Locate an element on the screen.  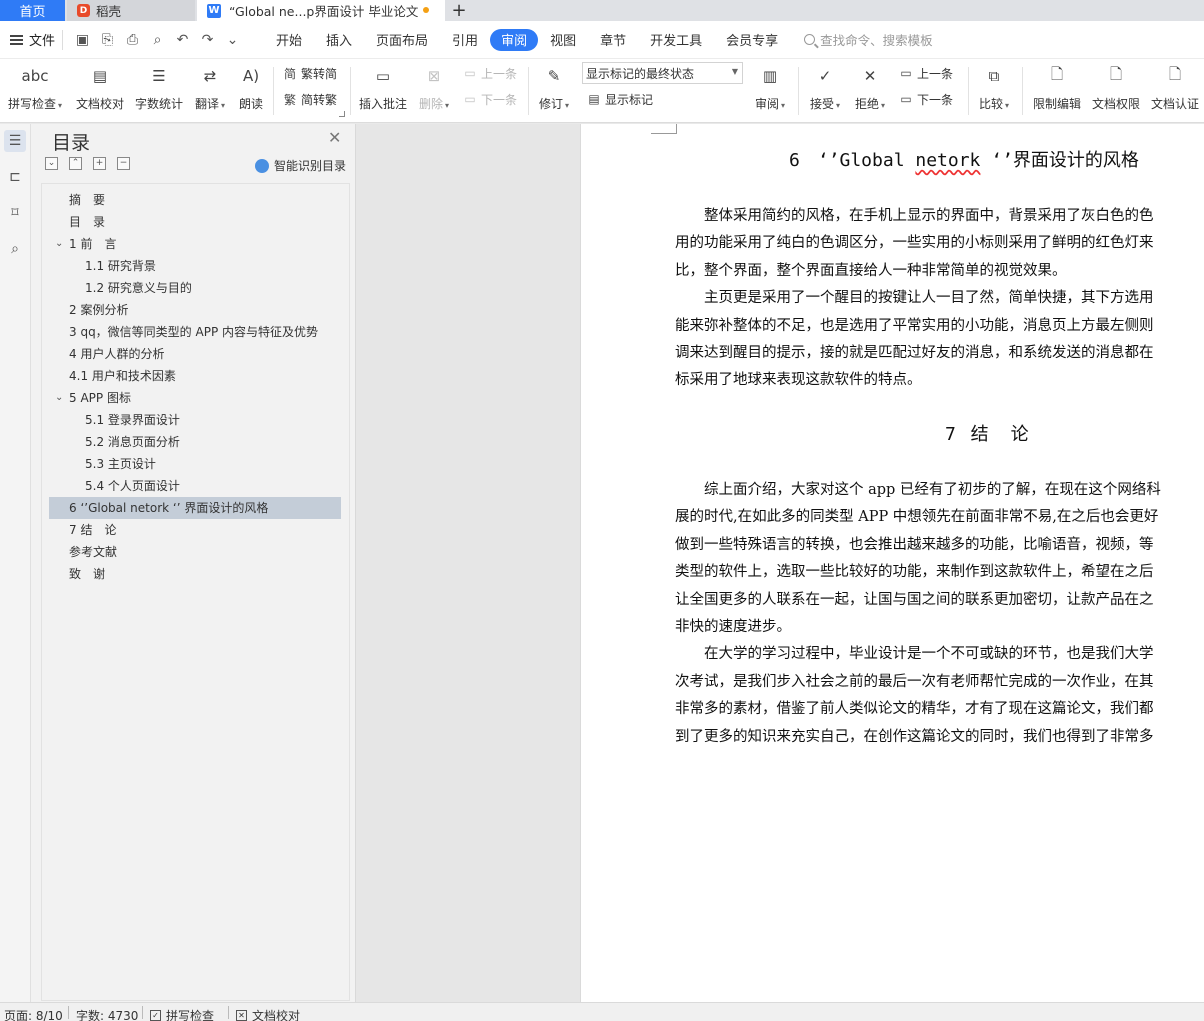
doc-certify-button: 🗋 文档认证 is located at coordinates (1175, 85).